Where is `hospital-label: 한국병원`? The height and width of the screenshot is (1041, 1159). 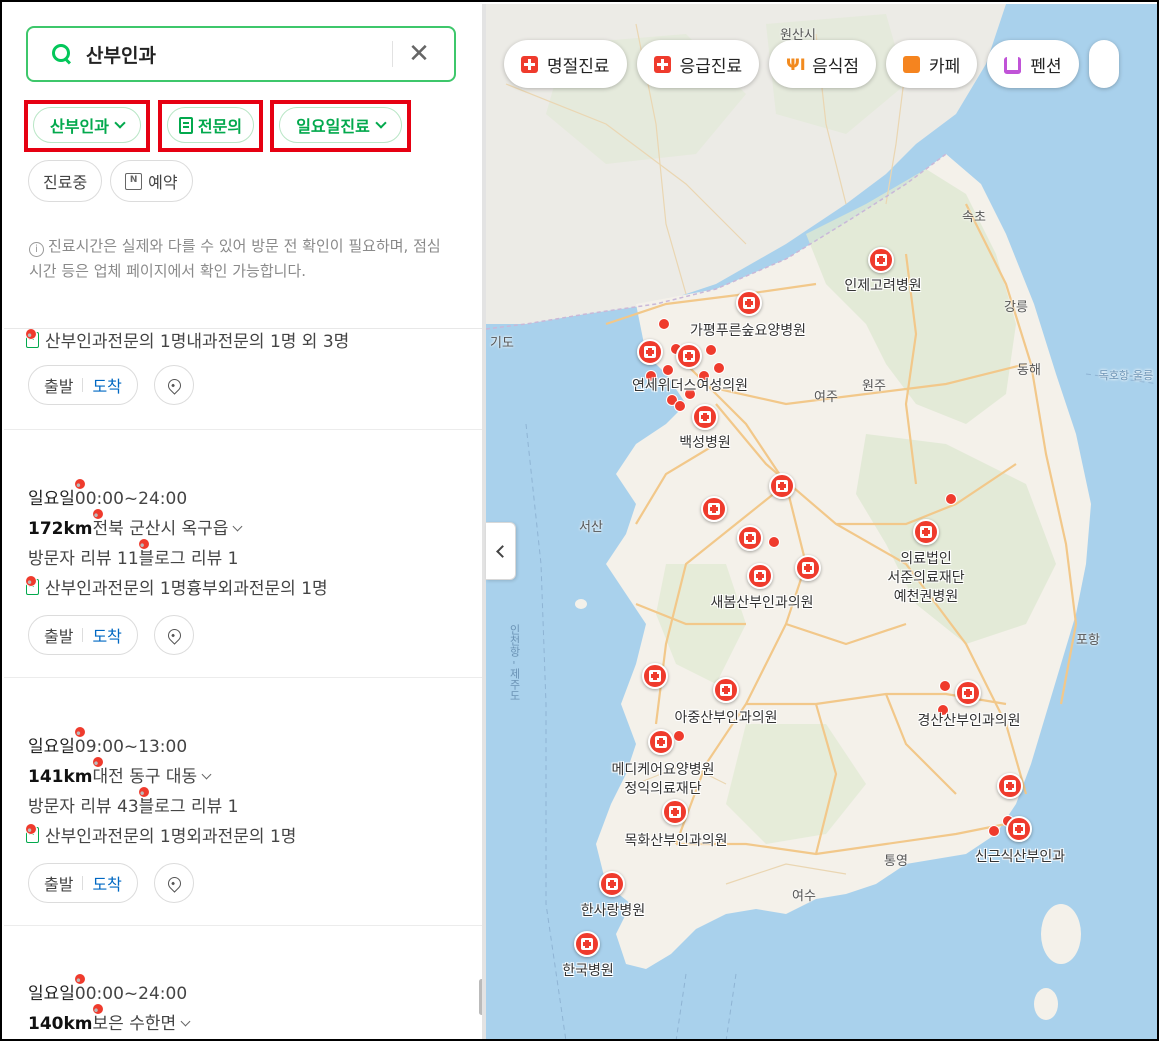
hospital-label: 한국병원 is located at coordinates (588, 971).